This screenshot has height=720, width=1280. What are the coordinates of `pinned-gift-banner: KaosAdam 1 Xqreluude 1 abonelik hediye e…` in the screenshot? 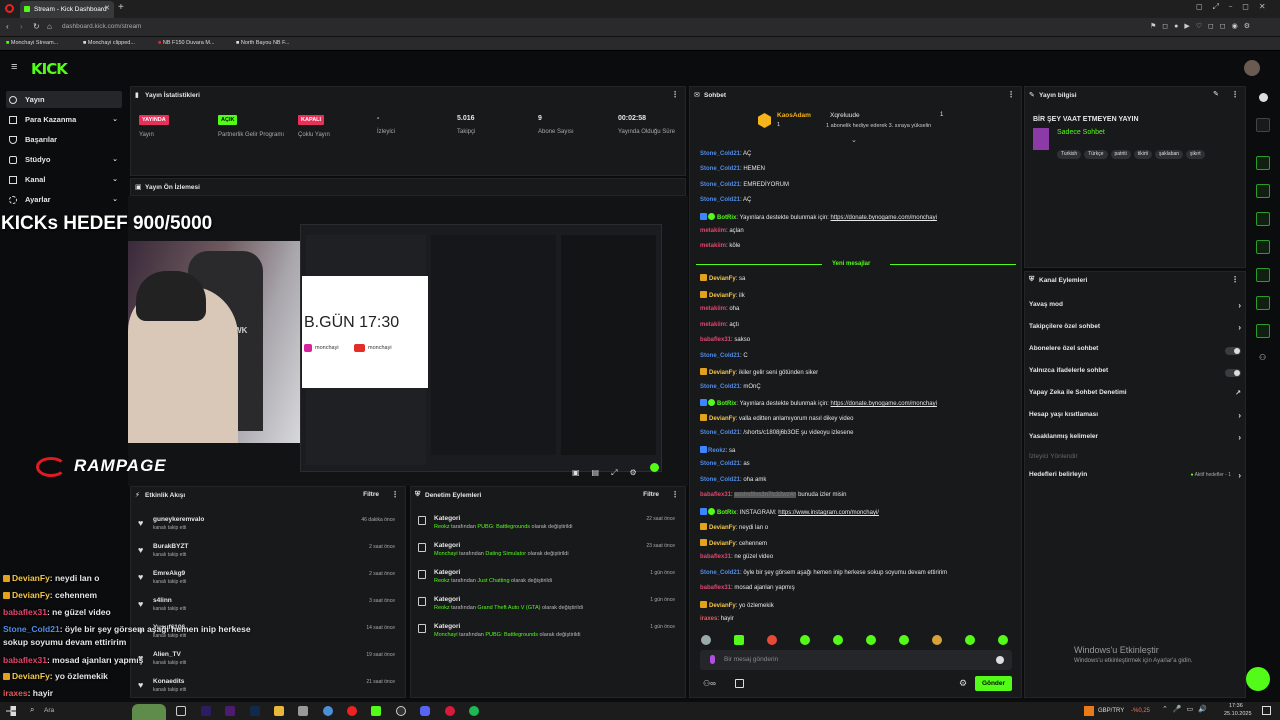 It's located at (858, 123).